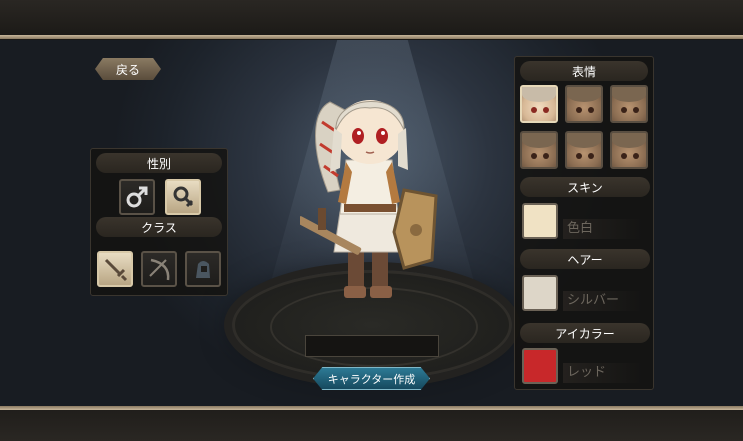 The image size is (743, 441). Describe the element at coordinates (540, 293) in the screenshot. I see `hair-color-swatch` at that location.